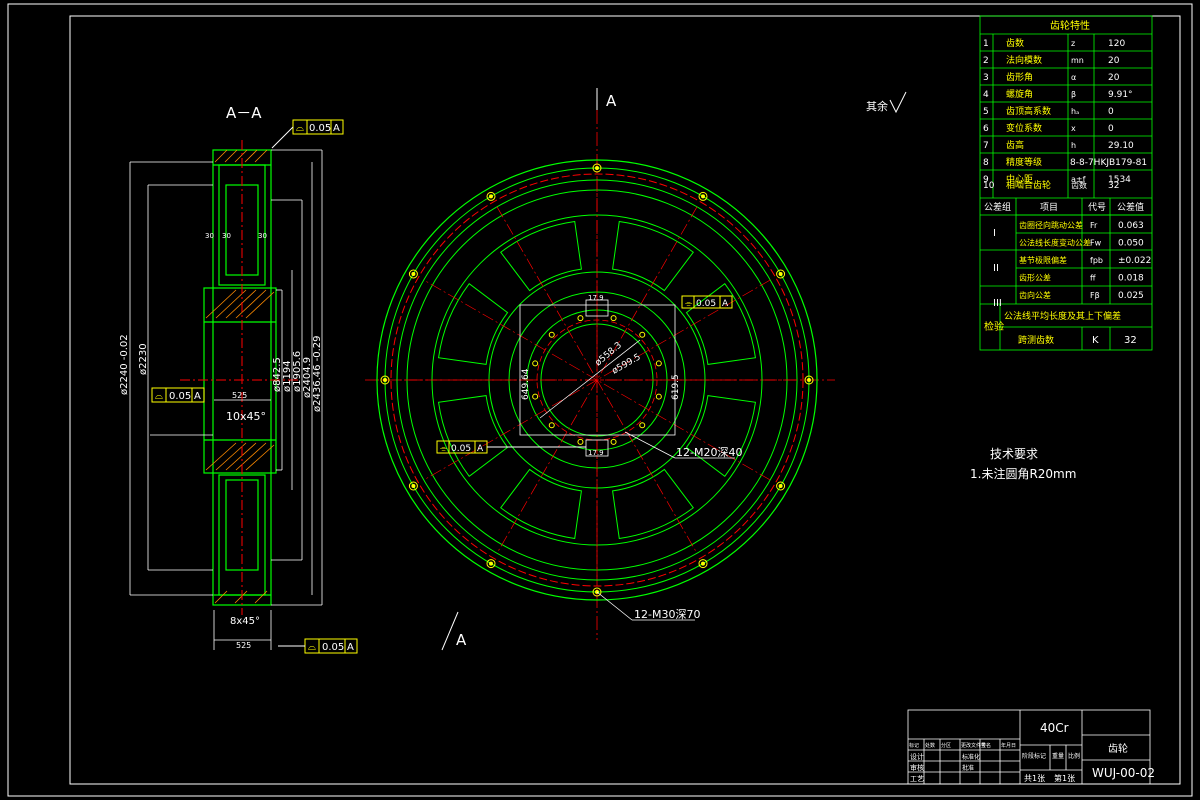 The image size is (1200, 800). Describe the element at coordinates (1094, 225) in the screenshot. I see `tol-code: Fr` at that location.